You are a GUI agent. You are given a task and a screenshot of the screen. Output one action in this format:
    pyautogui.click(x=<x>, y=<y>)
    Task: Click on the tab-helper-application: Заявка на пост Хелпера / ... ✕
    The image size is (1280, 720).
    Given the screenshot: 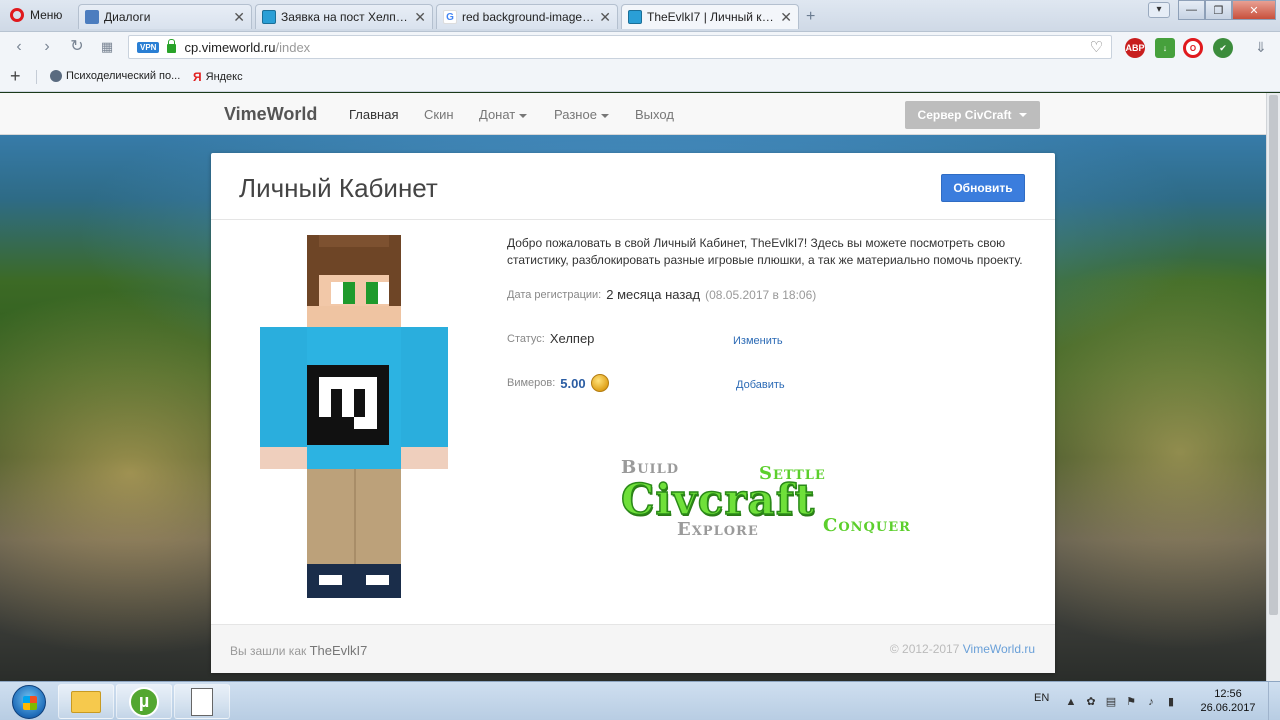 What is the action you would take?
    pyautogui.click(x=344, y=16)
    